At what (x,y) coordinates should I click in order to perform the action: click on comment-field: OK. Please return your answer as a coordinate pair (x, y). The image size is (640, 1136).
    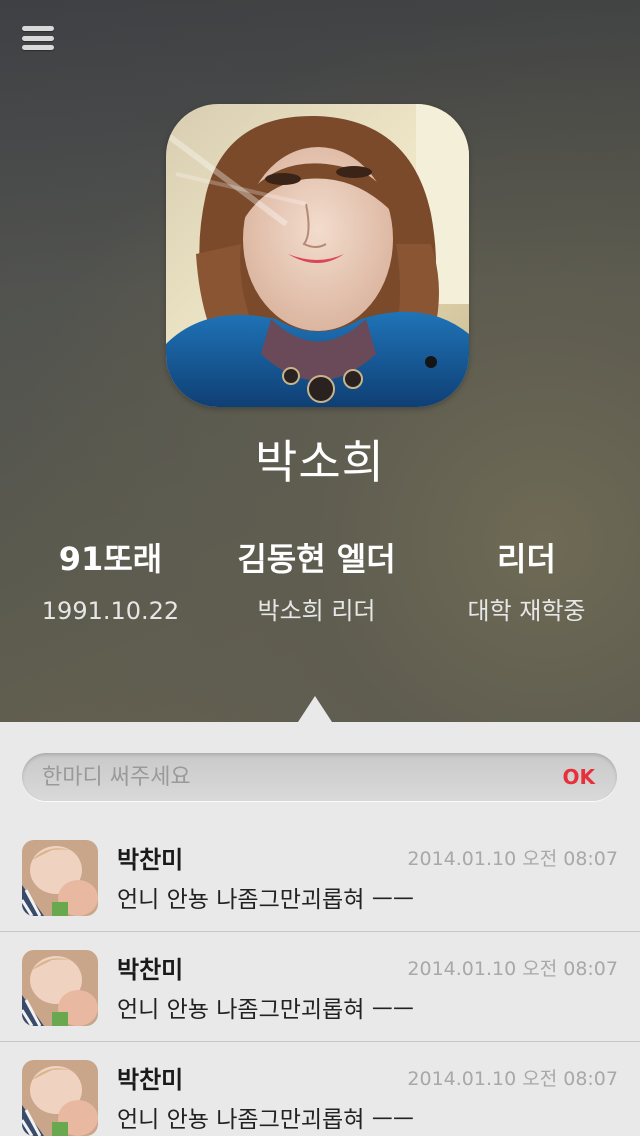
    Looking at the image, I should click on (319, 777).